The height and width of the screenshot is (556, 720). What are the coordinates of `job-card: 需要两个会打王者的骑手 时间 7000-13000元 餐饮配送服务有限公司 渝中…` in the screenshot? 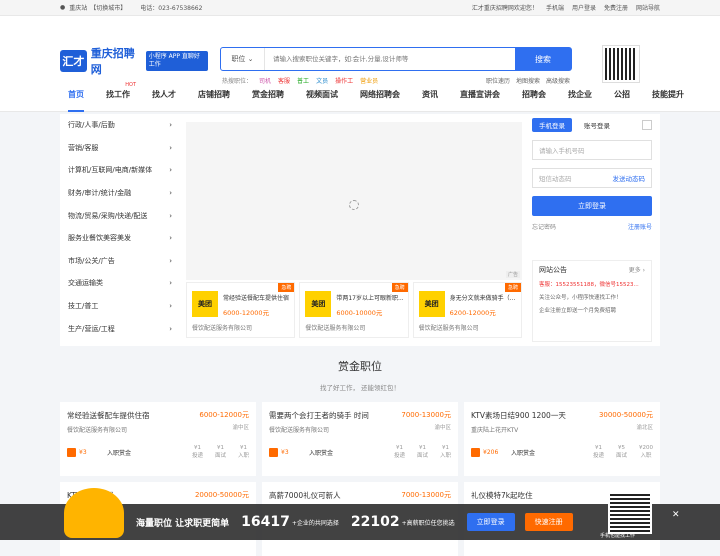 It's located at (360, 439).